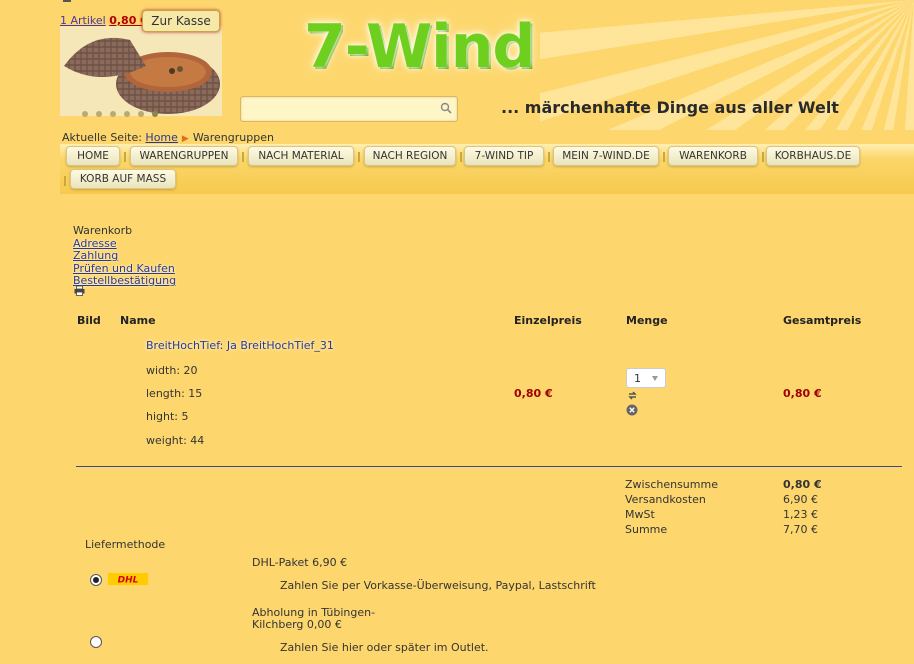 This screenshot has height=664, width=914. I want to click on basket-image, so click(141, 71).